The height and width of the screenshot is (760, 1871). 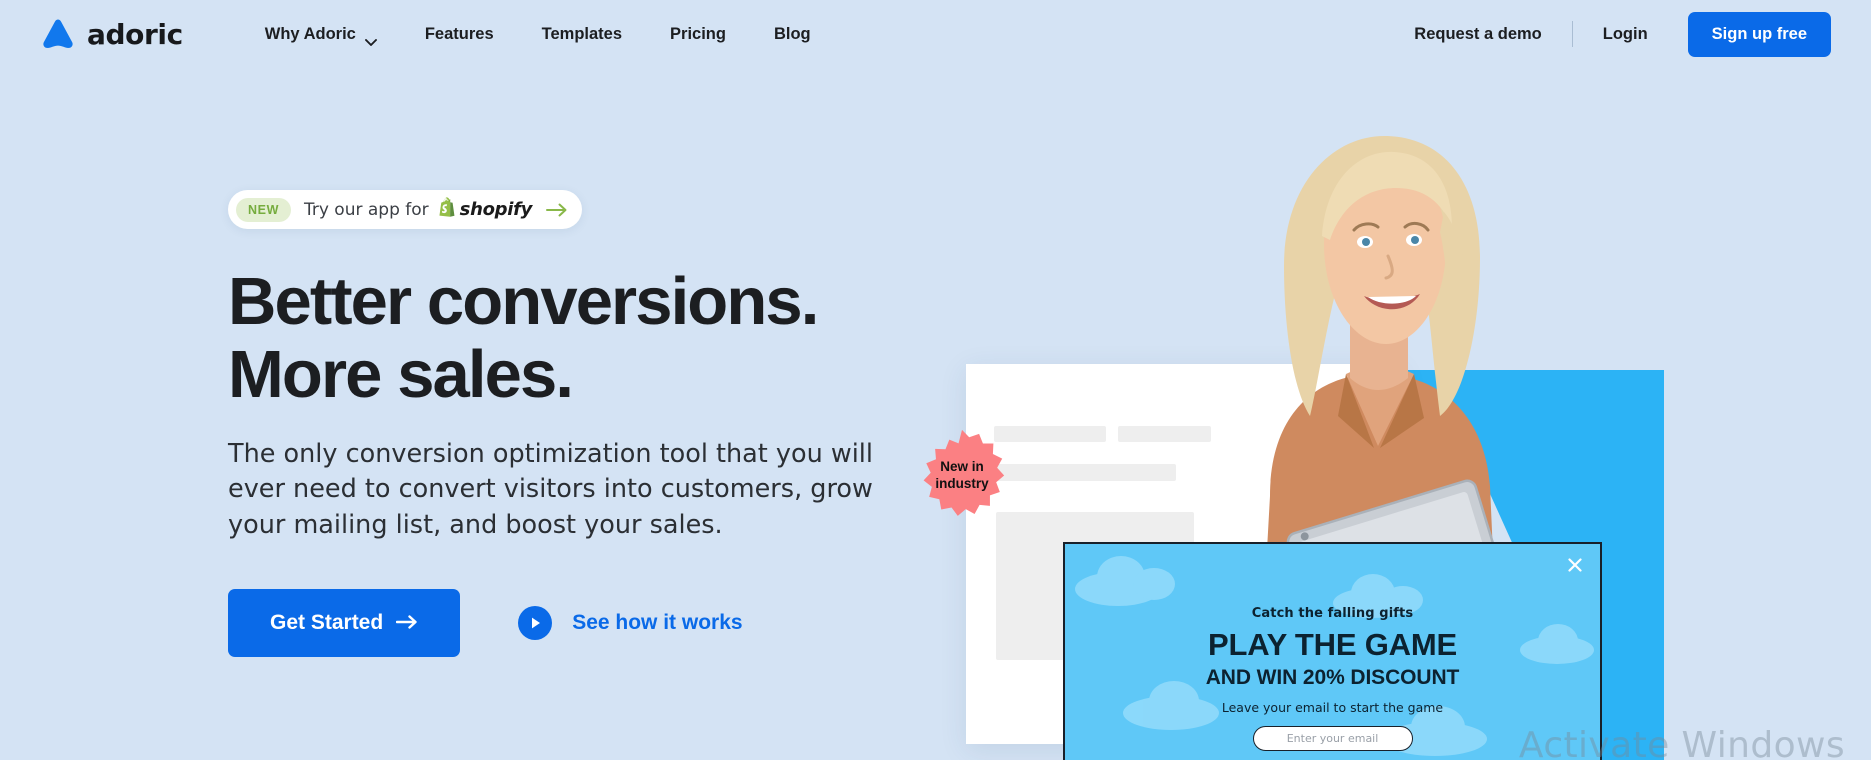 I want to click on headline-line-2: More sales., so click(x=401, y=375).